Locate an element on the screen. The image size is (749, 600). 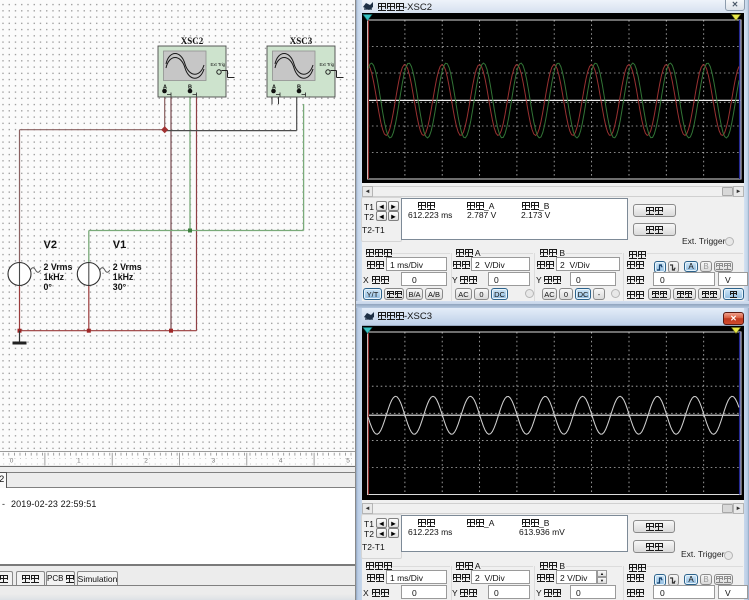
svg-text: 2 is located at coordinates (146, 461).